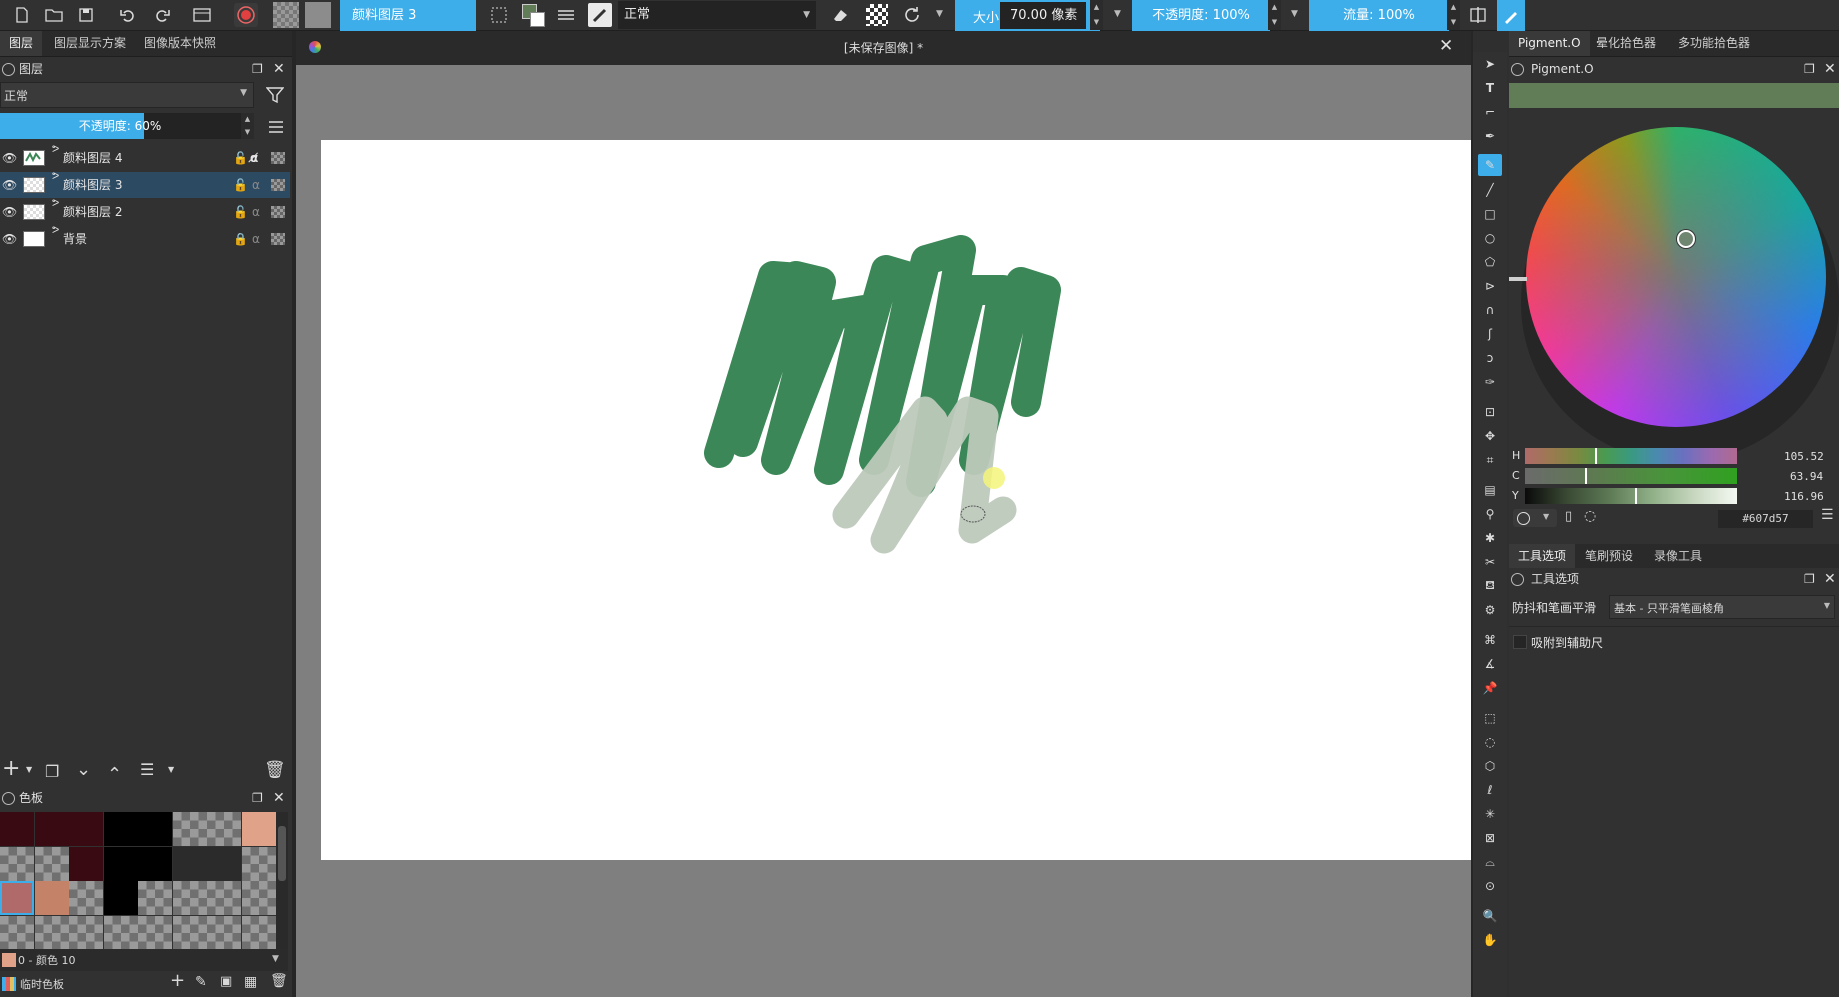  I want to click on luma-value: 116.96, so click(1804, 496).